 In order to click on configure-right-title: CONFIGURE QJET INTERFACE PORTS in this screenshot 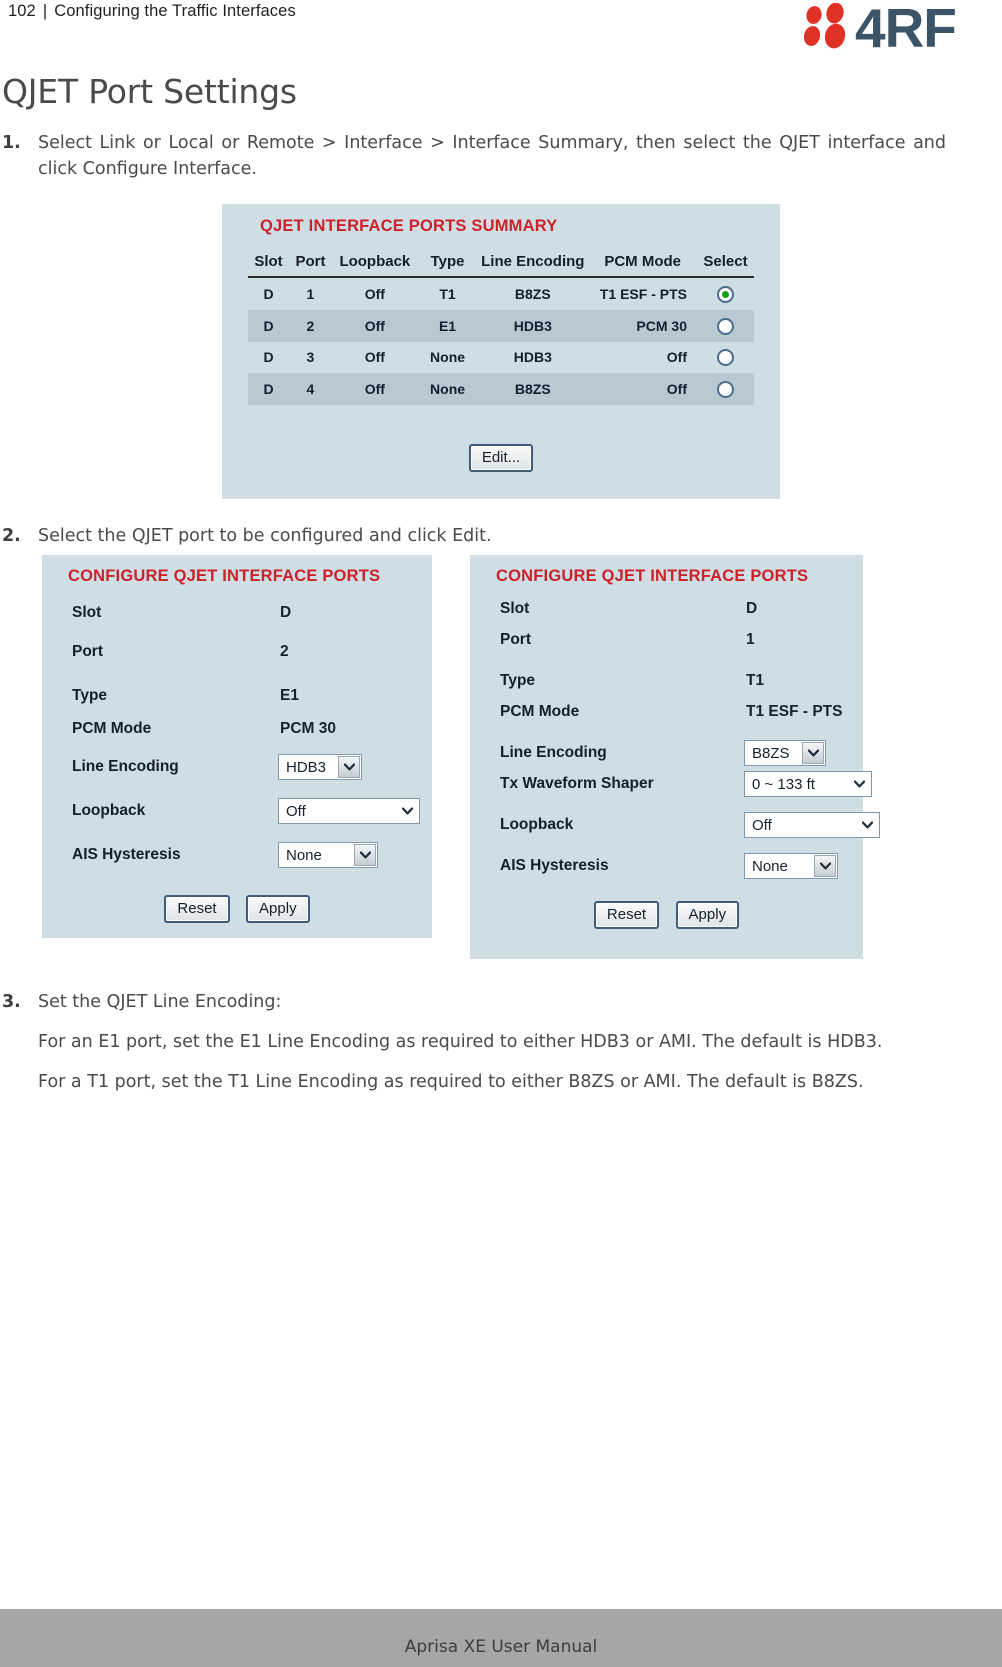, I will do `click(652, 576)`.